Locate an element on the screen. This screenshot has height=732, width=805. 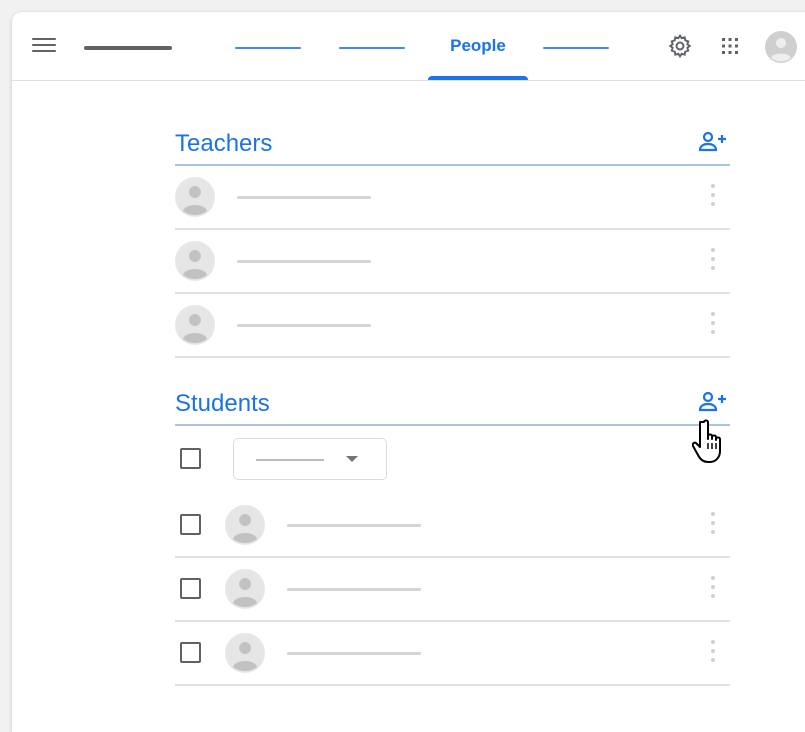
students-section-header: Students is located at coordinates (452, 403).